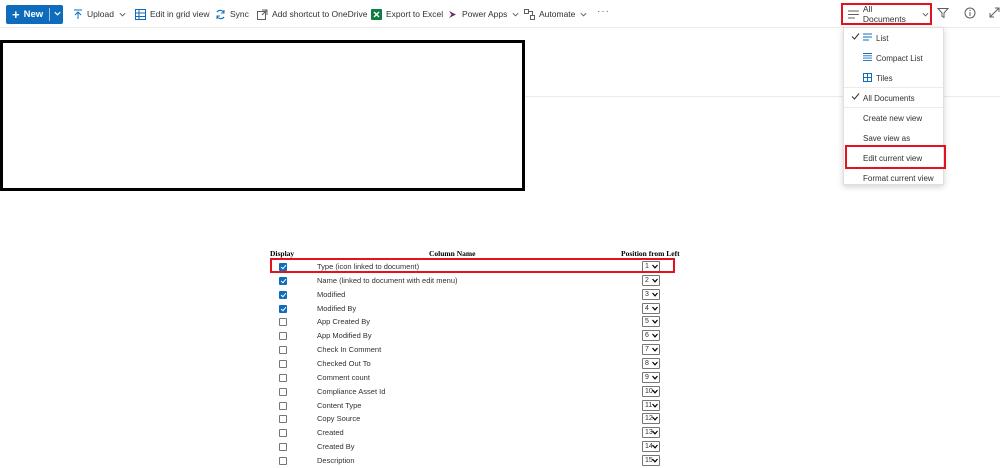 The width and height of the screenshot is (1000, 468). Describe the element at coordinates (475, 295) in the screenshot. I see `table-row: Modified 3` at that location.